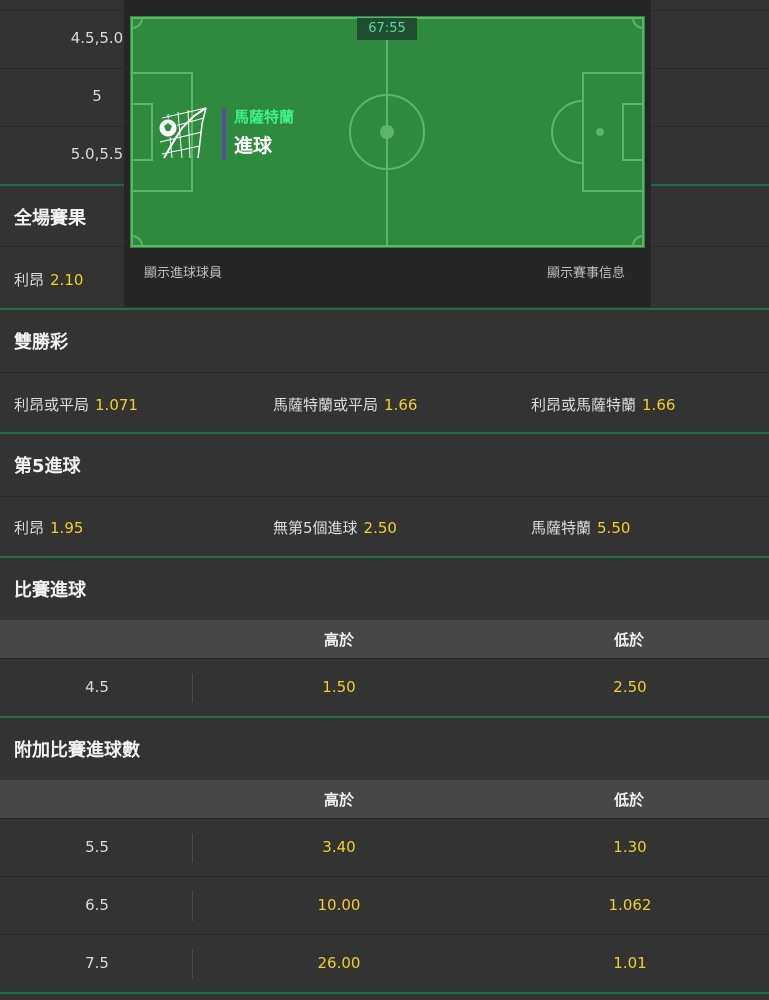  I want to click on show-scorer-link: 顯示進球球員, so click(183, 271).